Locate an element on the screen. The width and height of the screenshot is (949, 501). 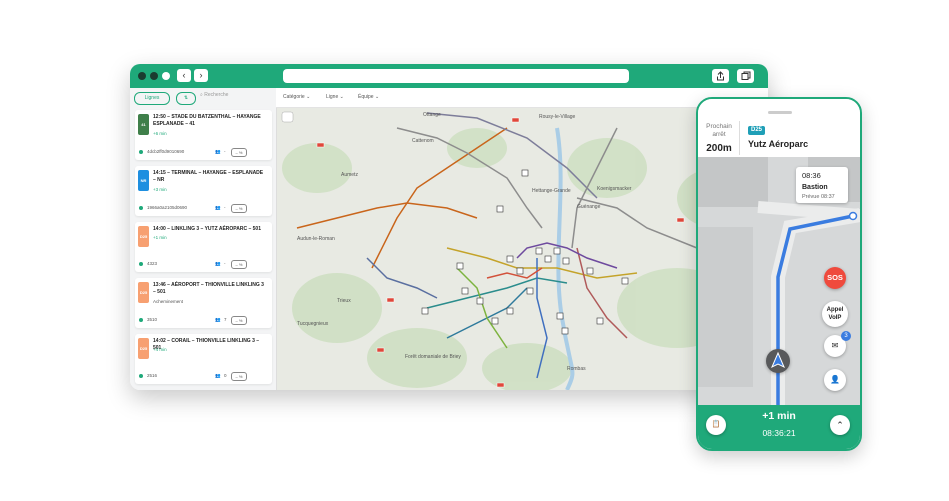
trip-id: 1966a0a2105d0690 is located at coordinates (167, 207).